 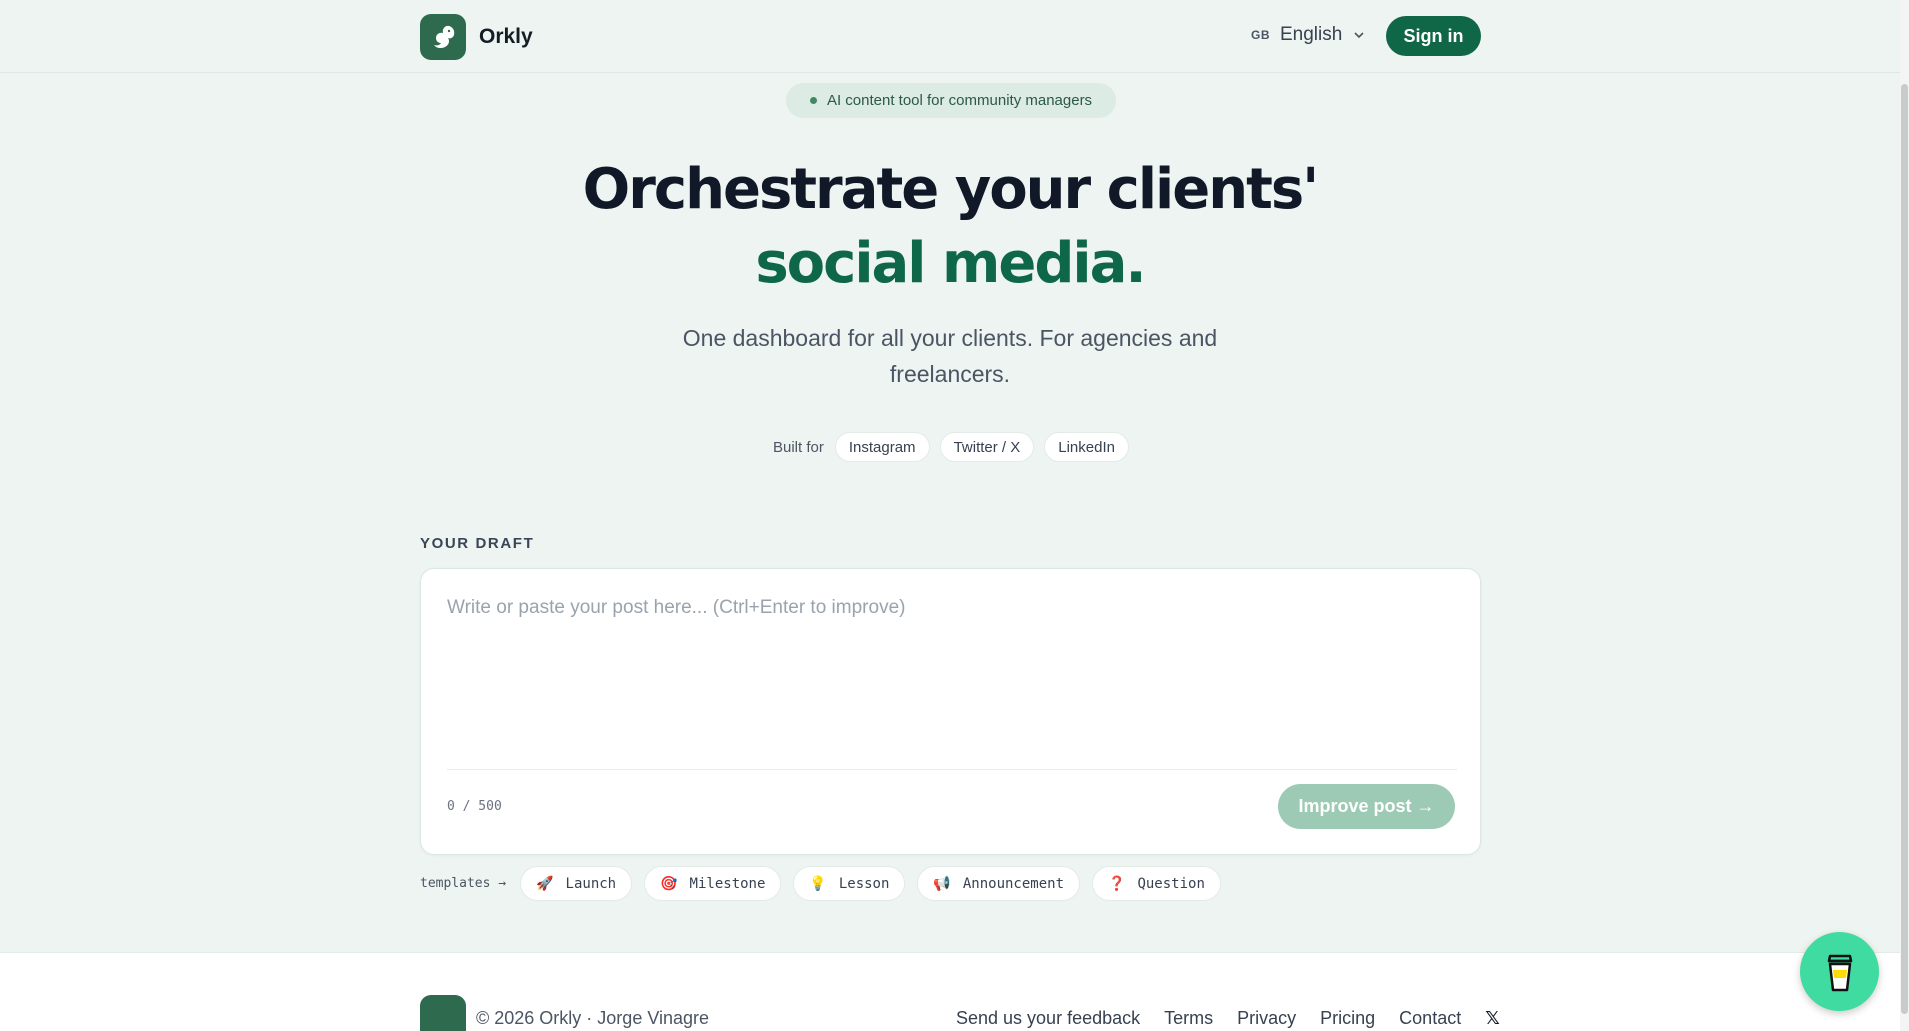 What do you see at coordinates (1492, 1018) in the screenshot?
I see `x-social-icon: 𝕏` at bounding box center [1492, 1018].